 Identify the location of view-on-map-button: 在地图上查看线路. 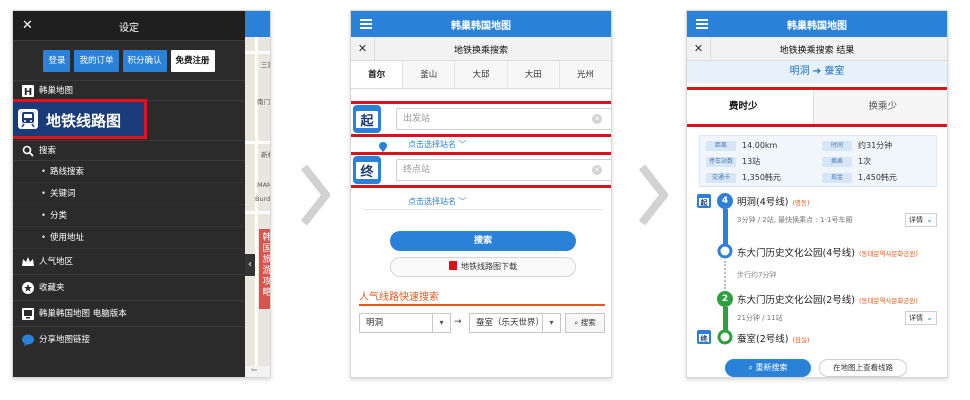
(863, 368).